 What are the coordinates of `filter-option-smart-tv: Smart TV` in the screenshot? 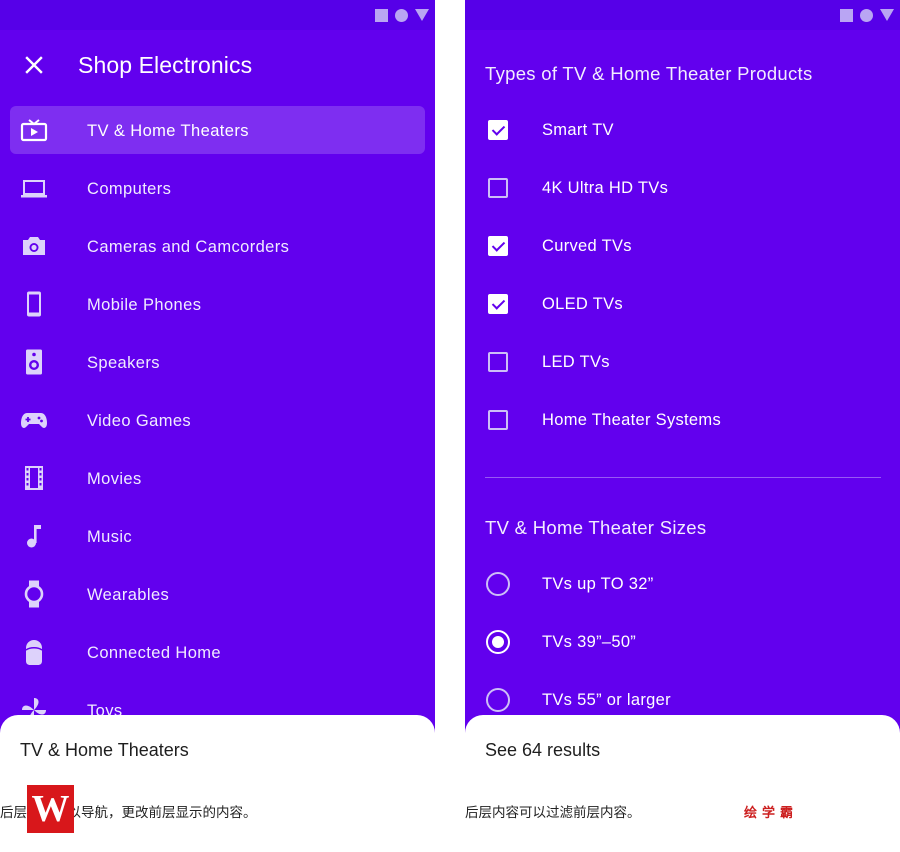 It's located at (682, 130).